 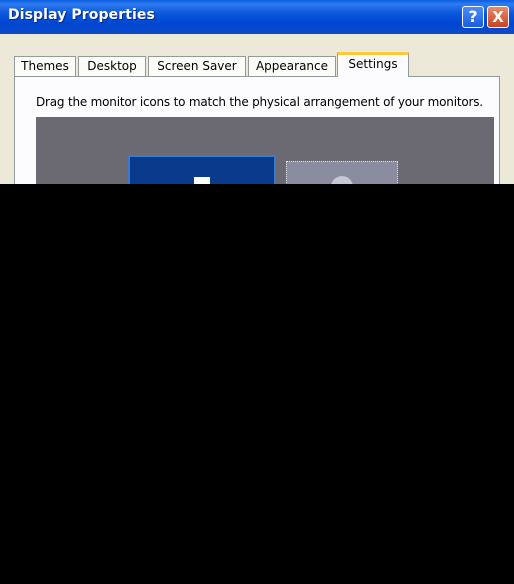 What do you see at coordinates (373, 64) in the screenshot?
I see `tab-settings: Settings` at bounding box center [373, 64].